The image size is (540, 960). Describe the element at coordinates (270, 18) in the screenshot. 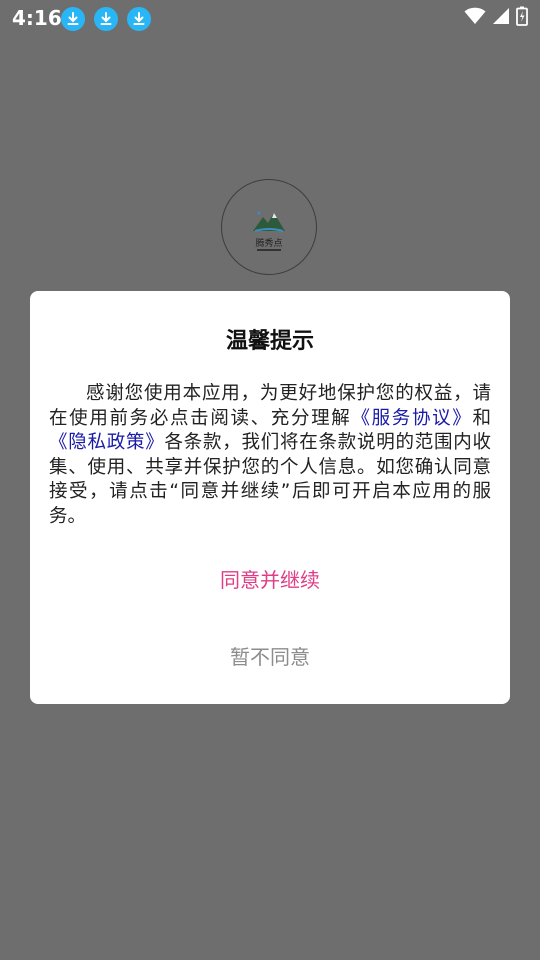

I see `status-bar: 4:16` at that location.